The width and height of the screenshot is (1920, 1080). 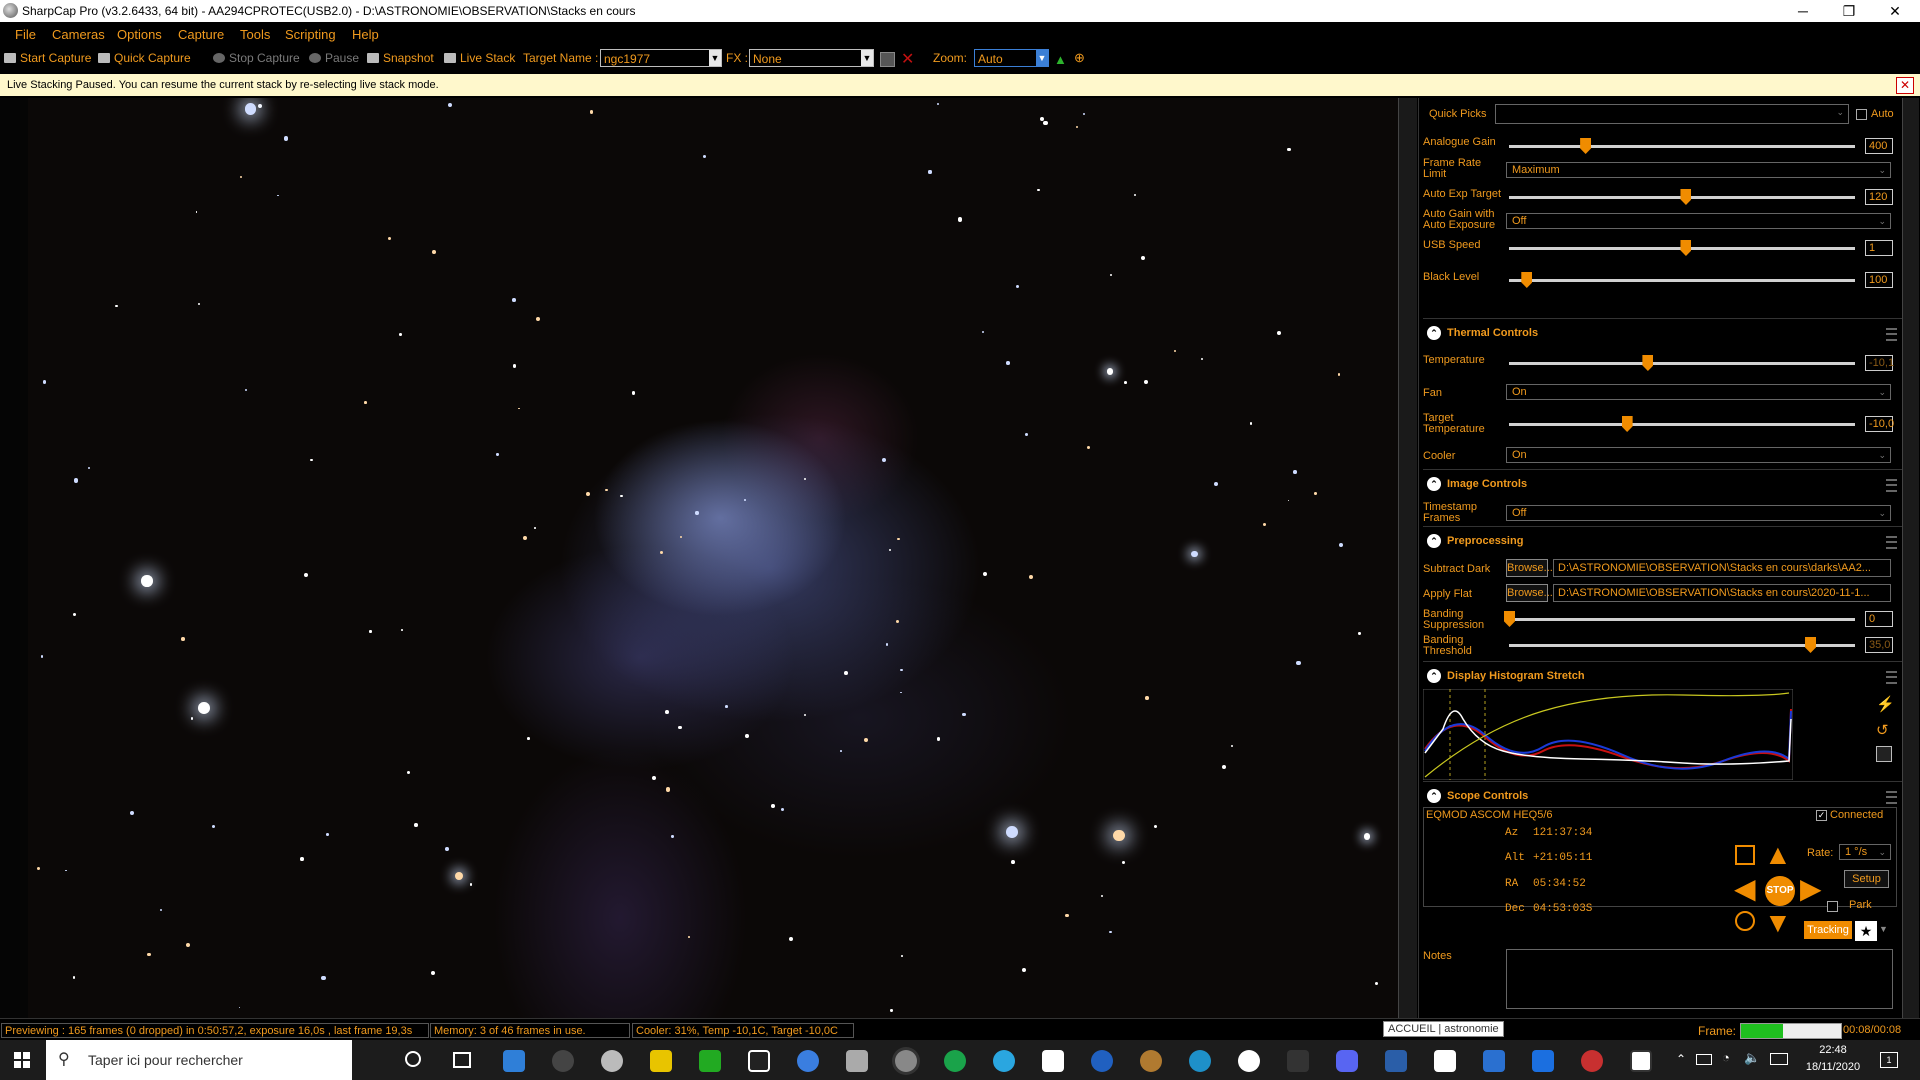 I want to click on edge-icon, so click(x=1200, y=1061).